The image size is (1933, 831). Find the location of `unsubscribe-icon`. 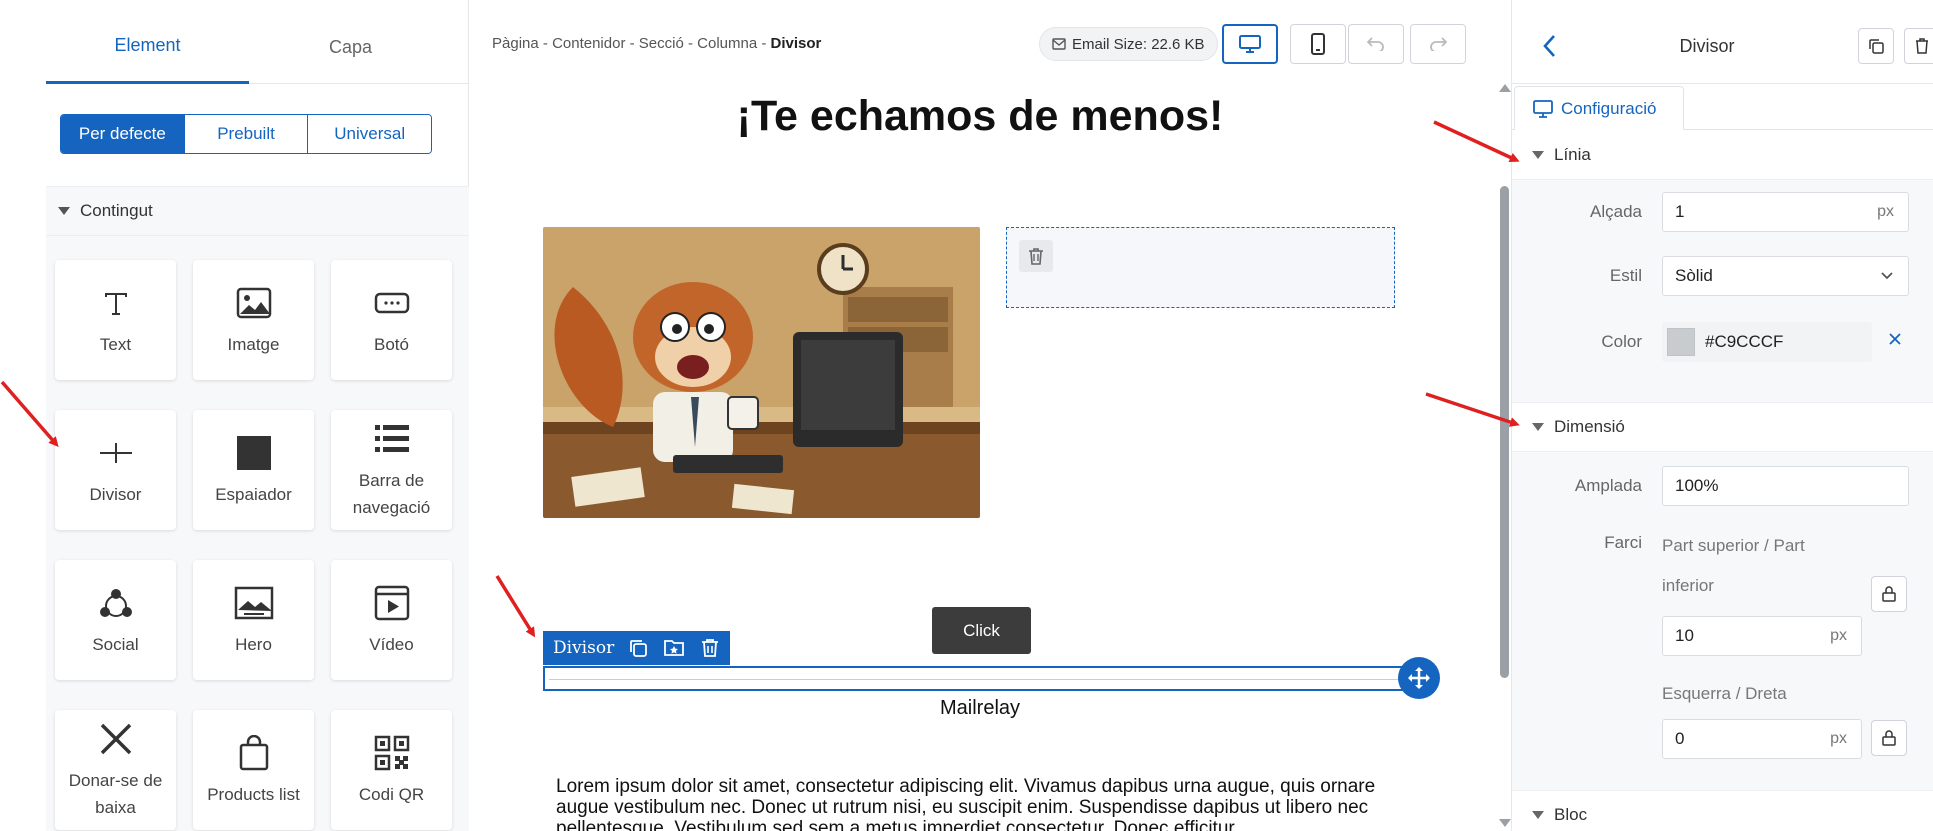

unsubscribe-icon is located at coordinates (116, 739).